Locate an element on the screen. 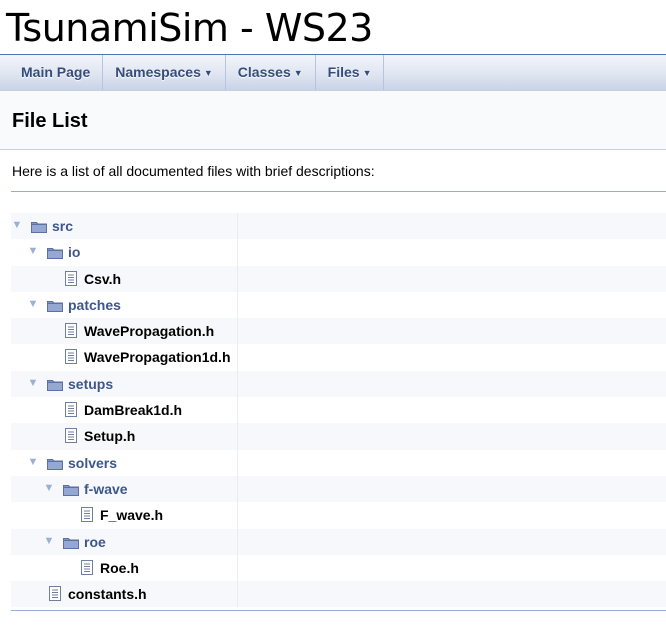 The image size is (666, 634). title-area: TsunamiSim - WS23 is located at coordinates (333, 27).